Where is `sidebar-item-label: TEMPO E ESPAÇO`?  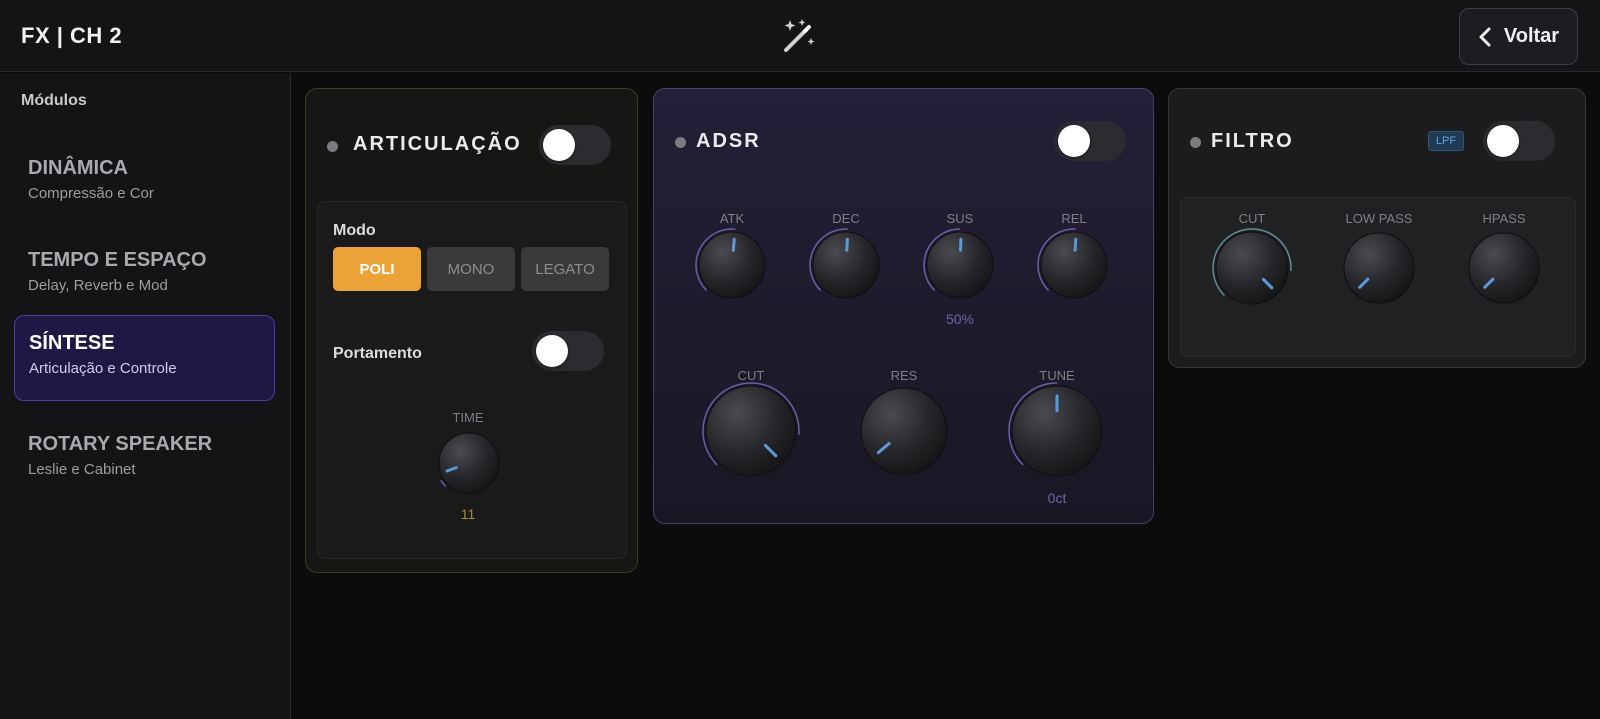
sidebar-item-label: TEMPO E ESPAÇO is located at coordinates (117, 260).